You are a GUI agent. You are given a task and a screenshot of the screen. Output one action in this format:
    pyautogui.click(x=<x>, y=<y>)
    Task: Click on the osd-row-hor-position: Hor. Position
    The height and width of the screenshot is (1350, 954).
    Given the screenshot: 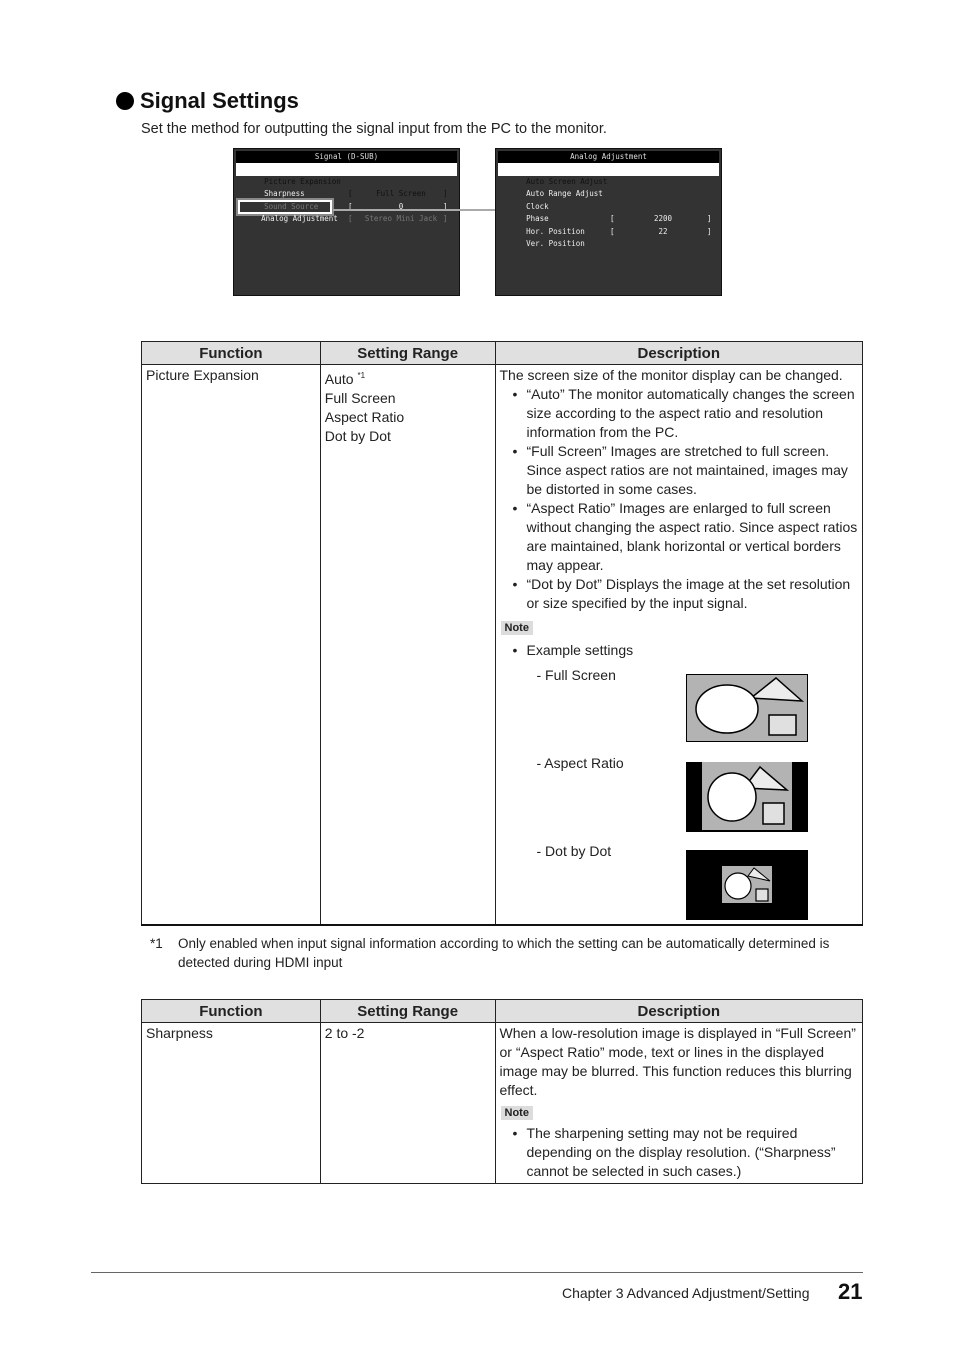 What is the action you would take?
    pyautogui.click(x=608, y=224)
    